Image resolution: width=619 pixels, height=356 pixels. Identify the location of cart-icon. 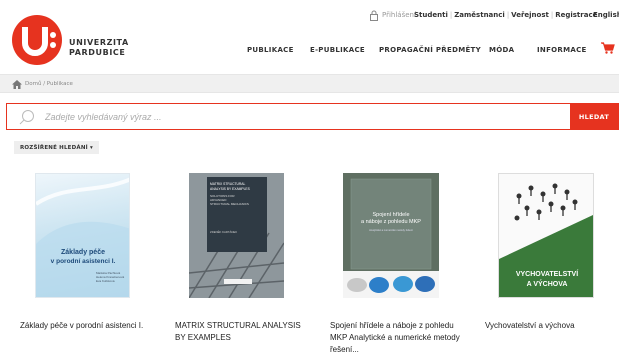
(608, 48).